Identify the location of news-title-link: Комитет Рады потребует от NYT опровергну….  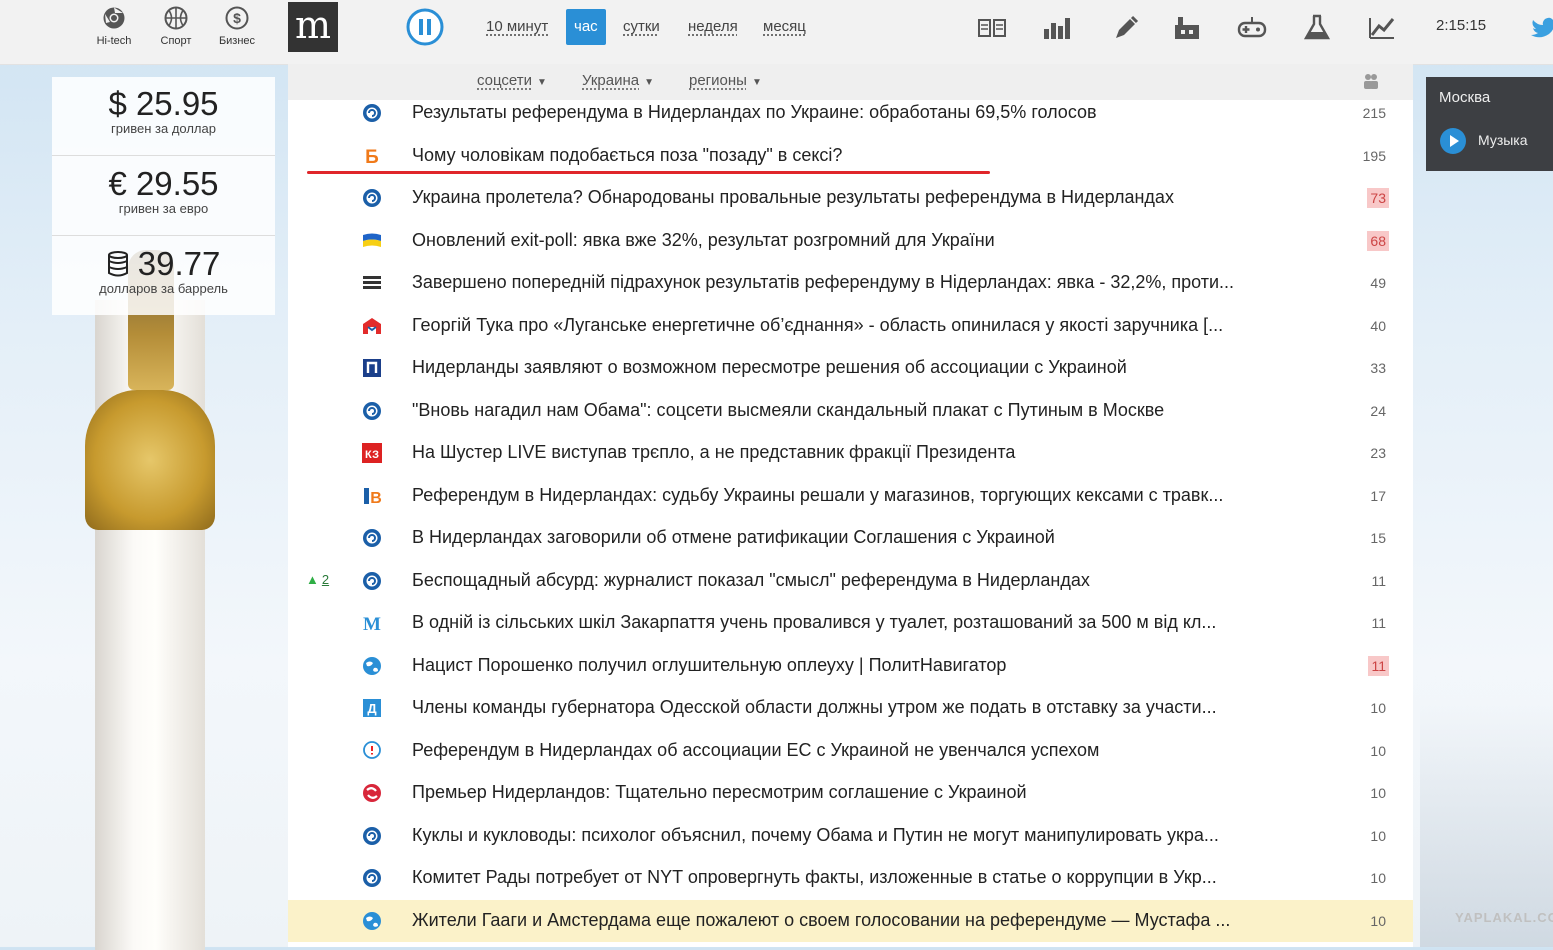
(814, 877).